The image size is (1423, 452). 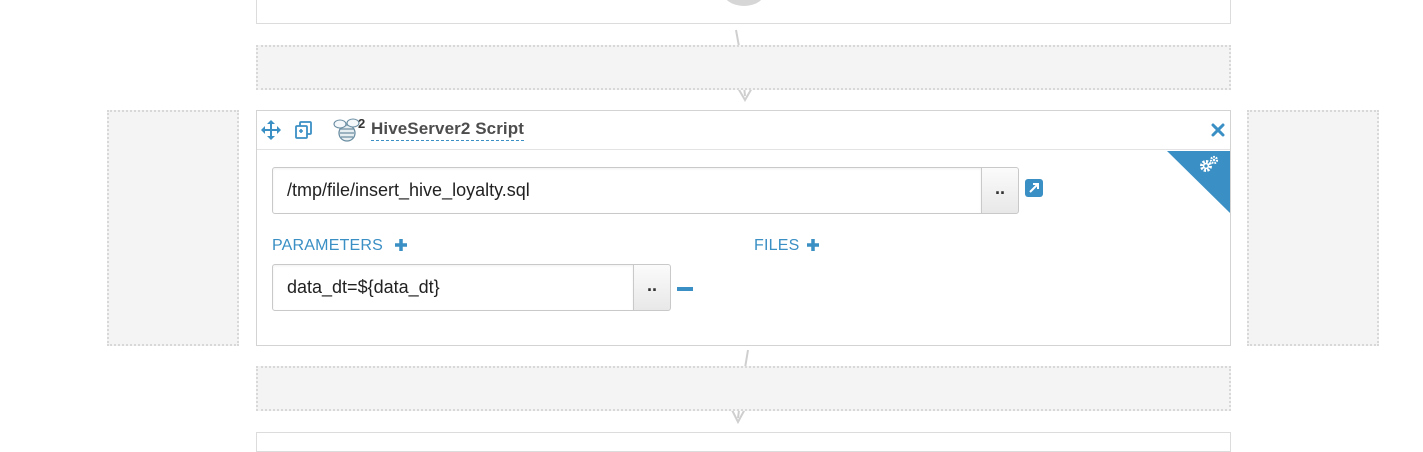 I want to click on badge-count: 2, so click(x=362, y=123).